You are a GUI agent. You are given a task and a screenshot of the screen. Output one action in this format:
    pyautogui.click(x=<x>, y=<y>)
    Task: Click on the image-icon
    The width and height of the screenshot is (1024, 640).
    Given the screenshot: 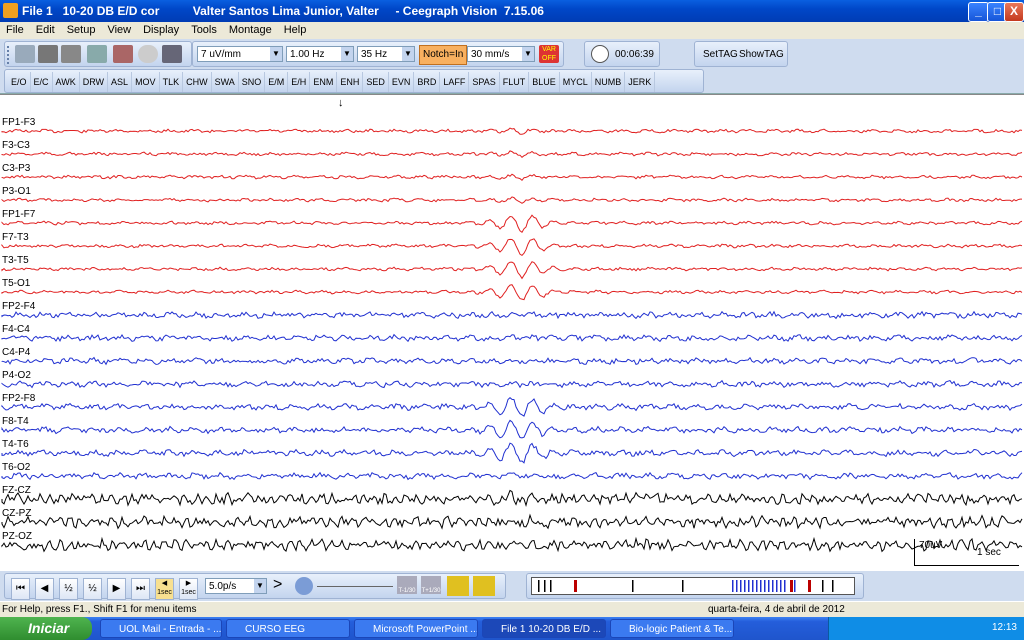 What is the action you would take?
    pyautogui.click(x=123, y=54)
    